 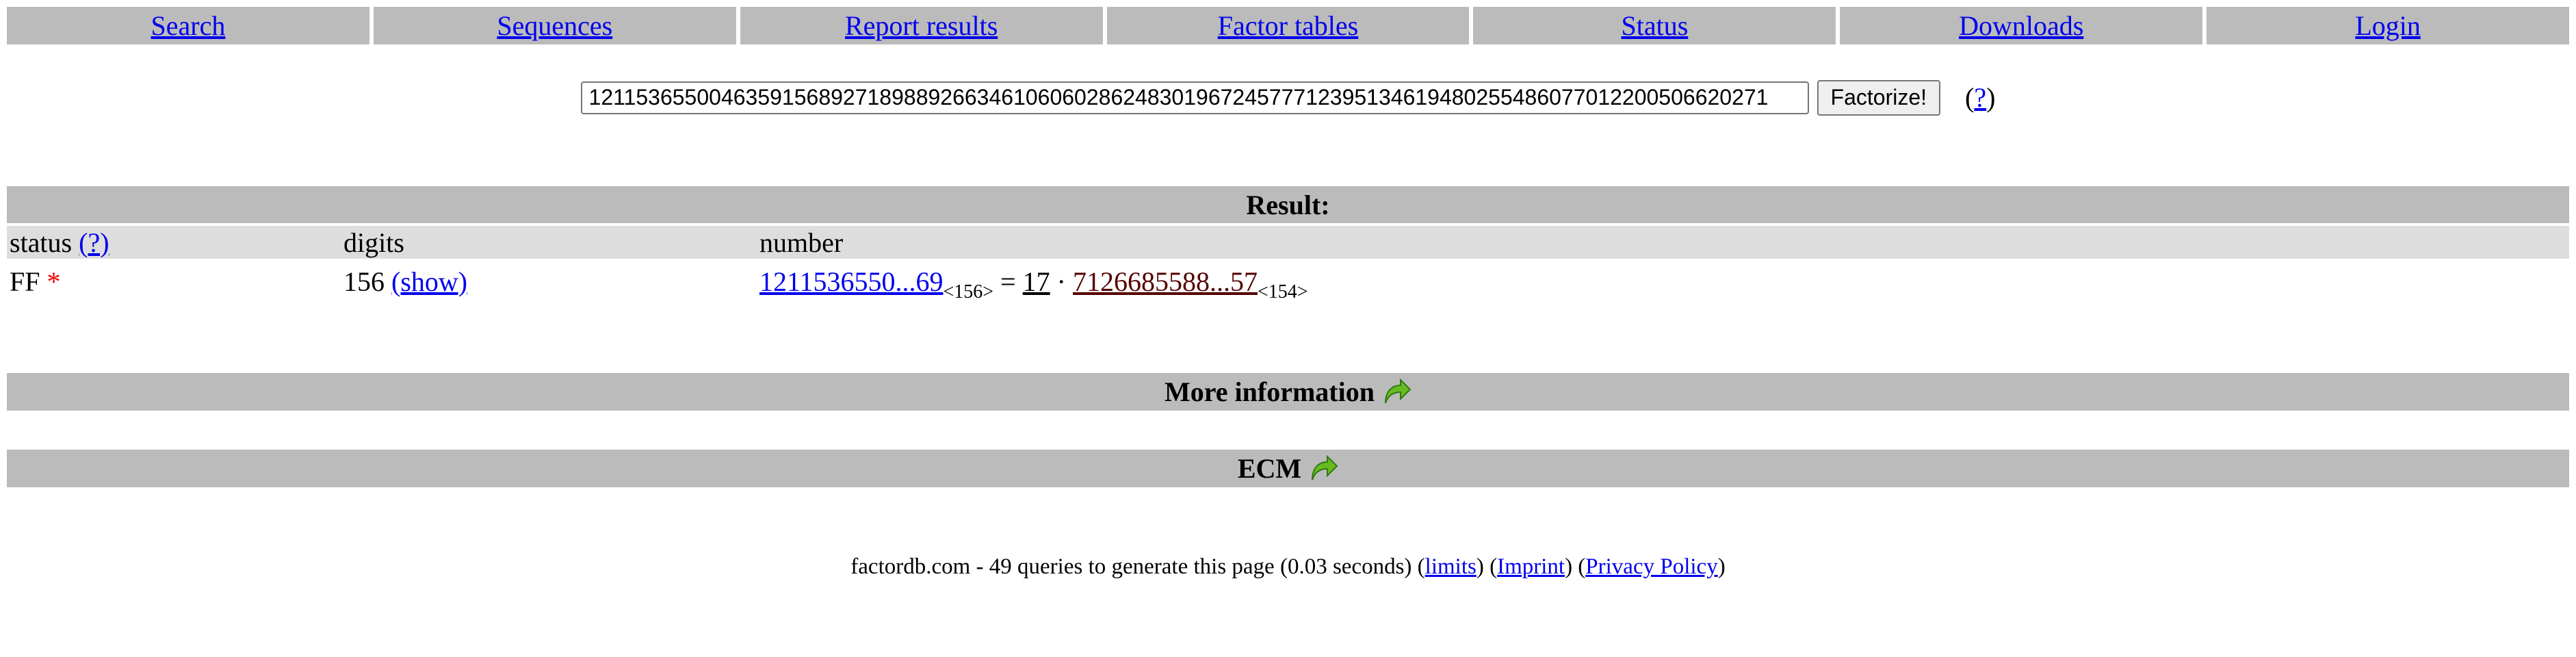 I want to click on nav-link-status: Status, so click(x=1654, y=26).